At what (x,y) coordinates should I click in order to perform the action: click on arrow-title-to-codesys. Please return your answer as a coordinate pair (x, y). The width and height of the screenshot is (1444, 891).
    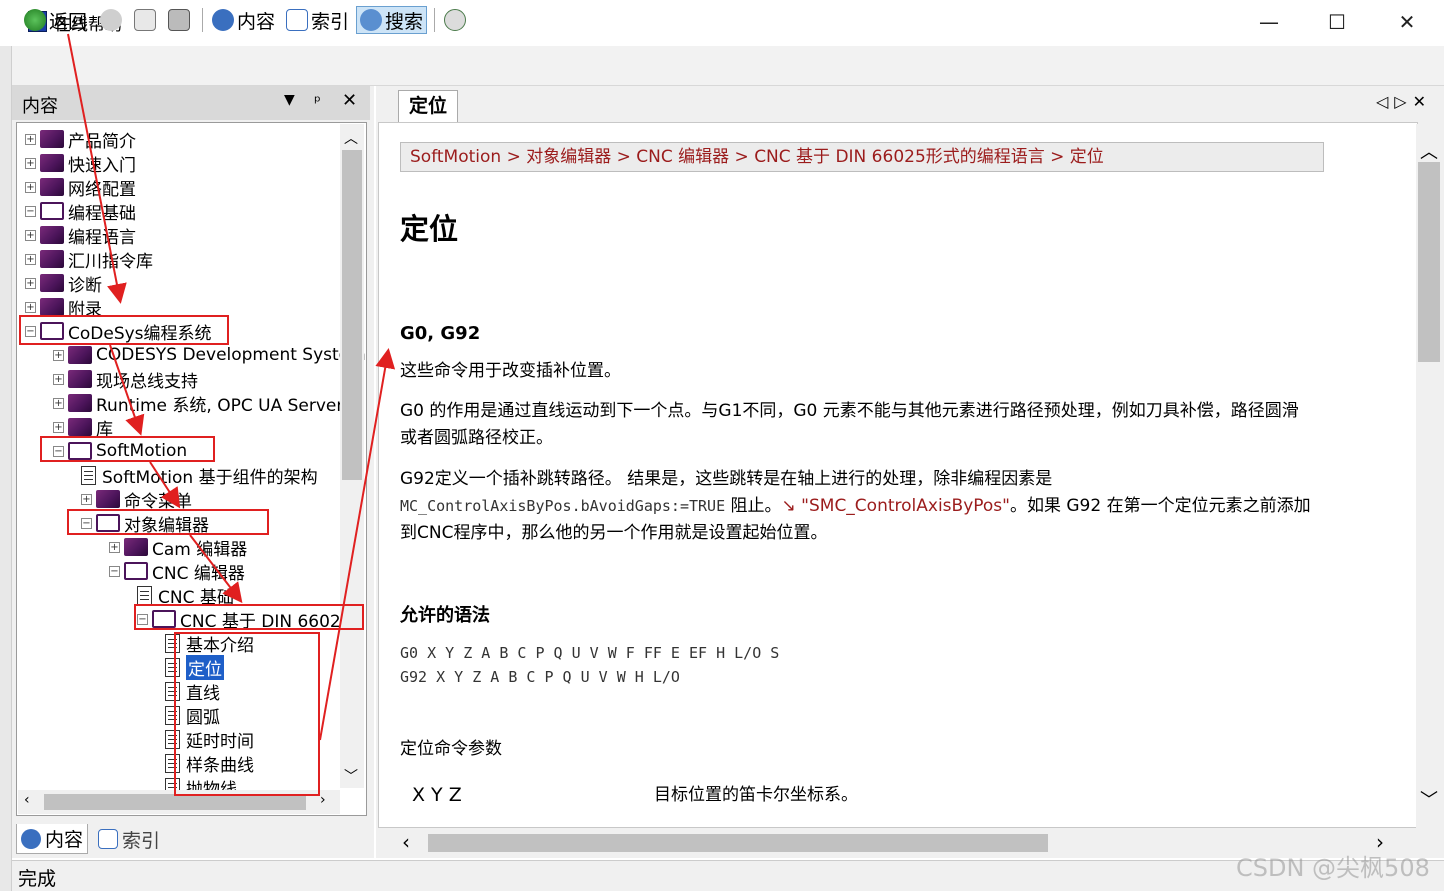
    Looking at the image, I should click on (97, 168).